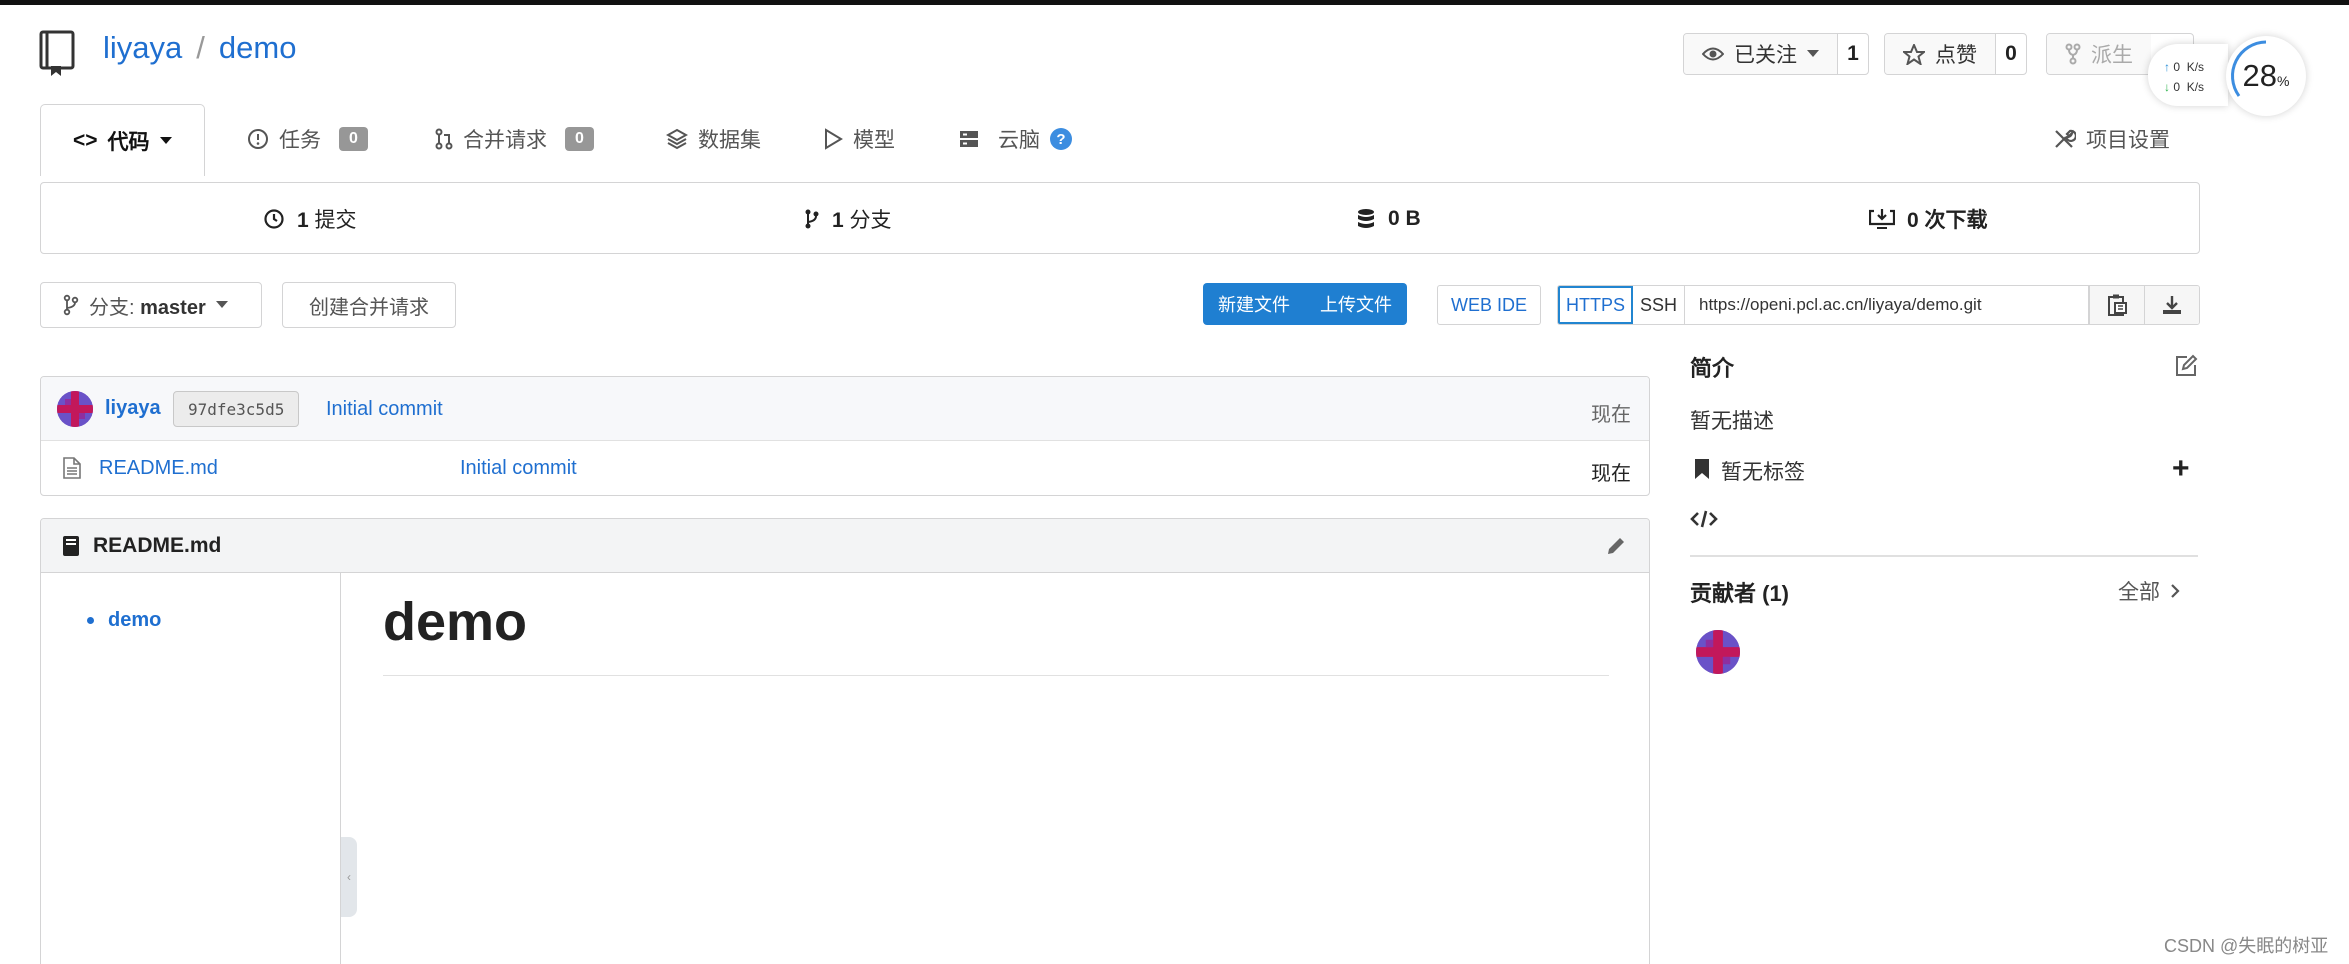 This screenshot has height=964, width=2349. Describe the element at coordinates (58, 54) in the screenshot. I see `repo-book-icon` at that location.